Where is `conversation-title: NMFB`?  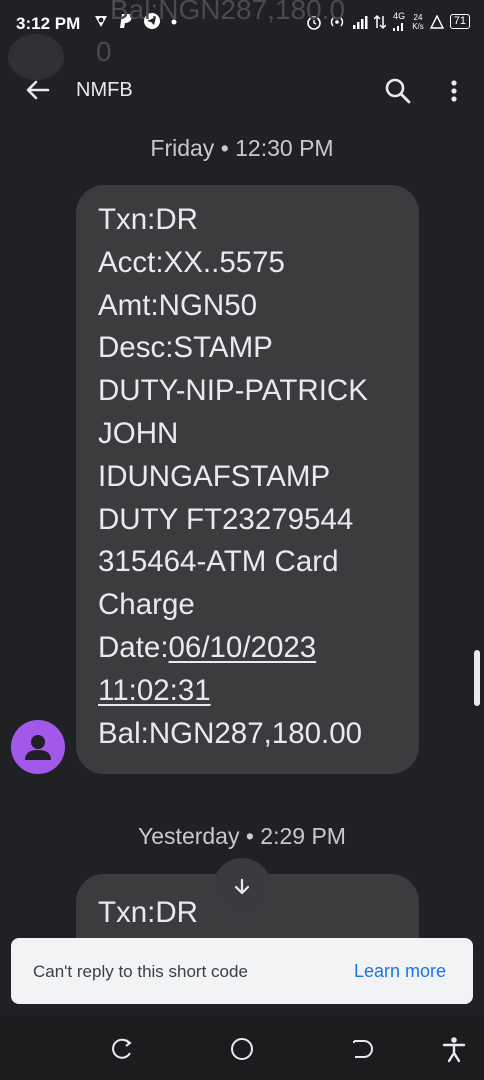
conversation-title: NMFB is located at coordinates (104, 90).